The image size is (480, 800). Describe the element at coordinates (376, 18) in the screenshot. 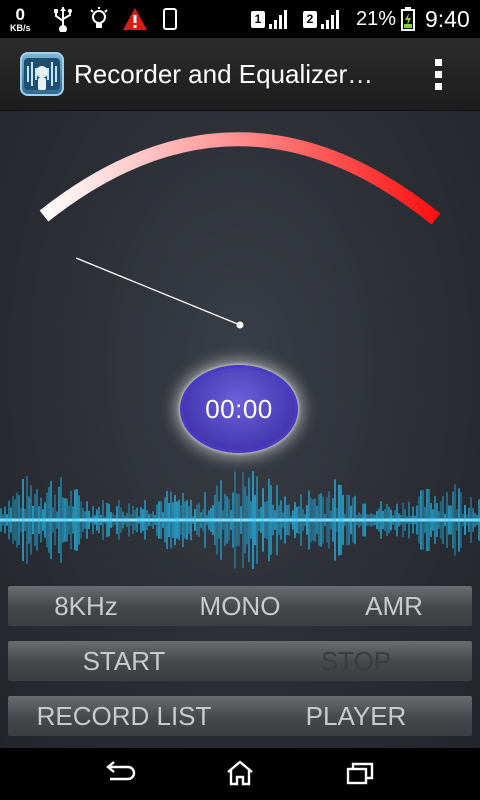

I see `battery-percent: 21%` at that location.